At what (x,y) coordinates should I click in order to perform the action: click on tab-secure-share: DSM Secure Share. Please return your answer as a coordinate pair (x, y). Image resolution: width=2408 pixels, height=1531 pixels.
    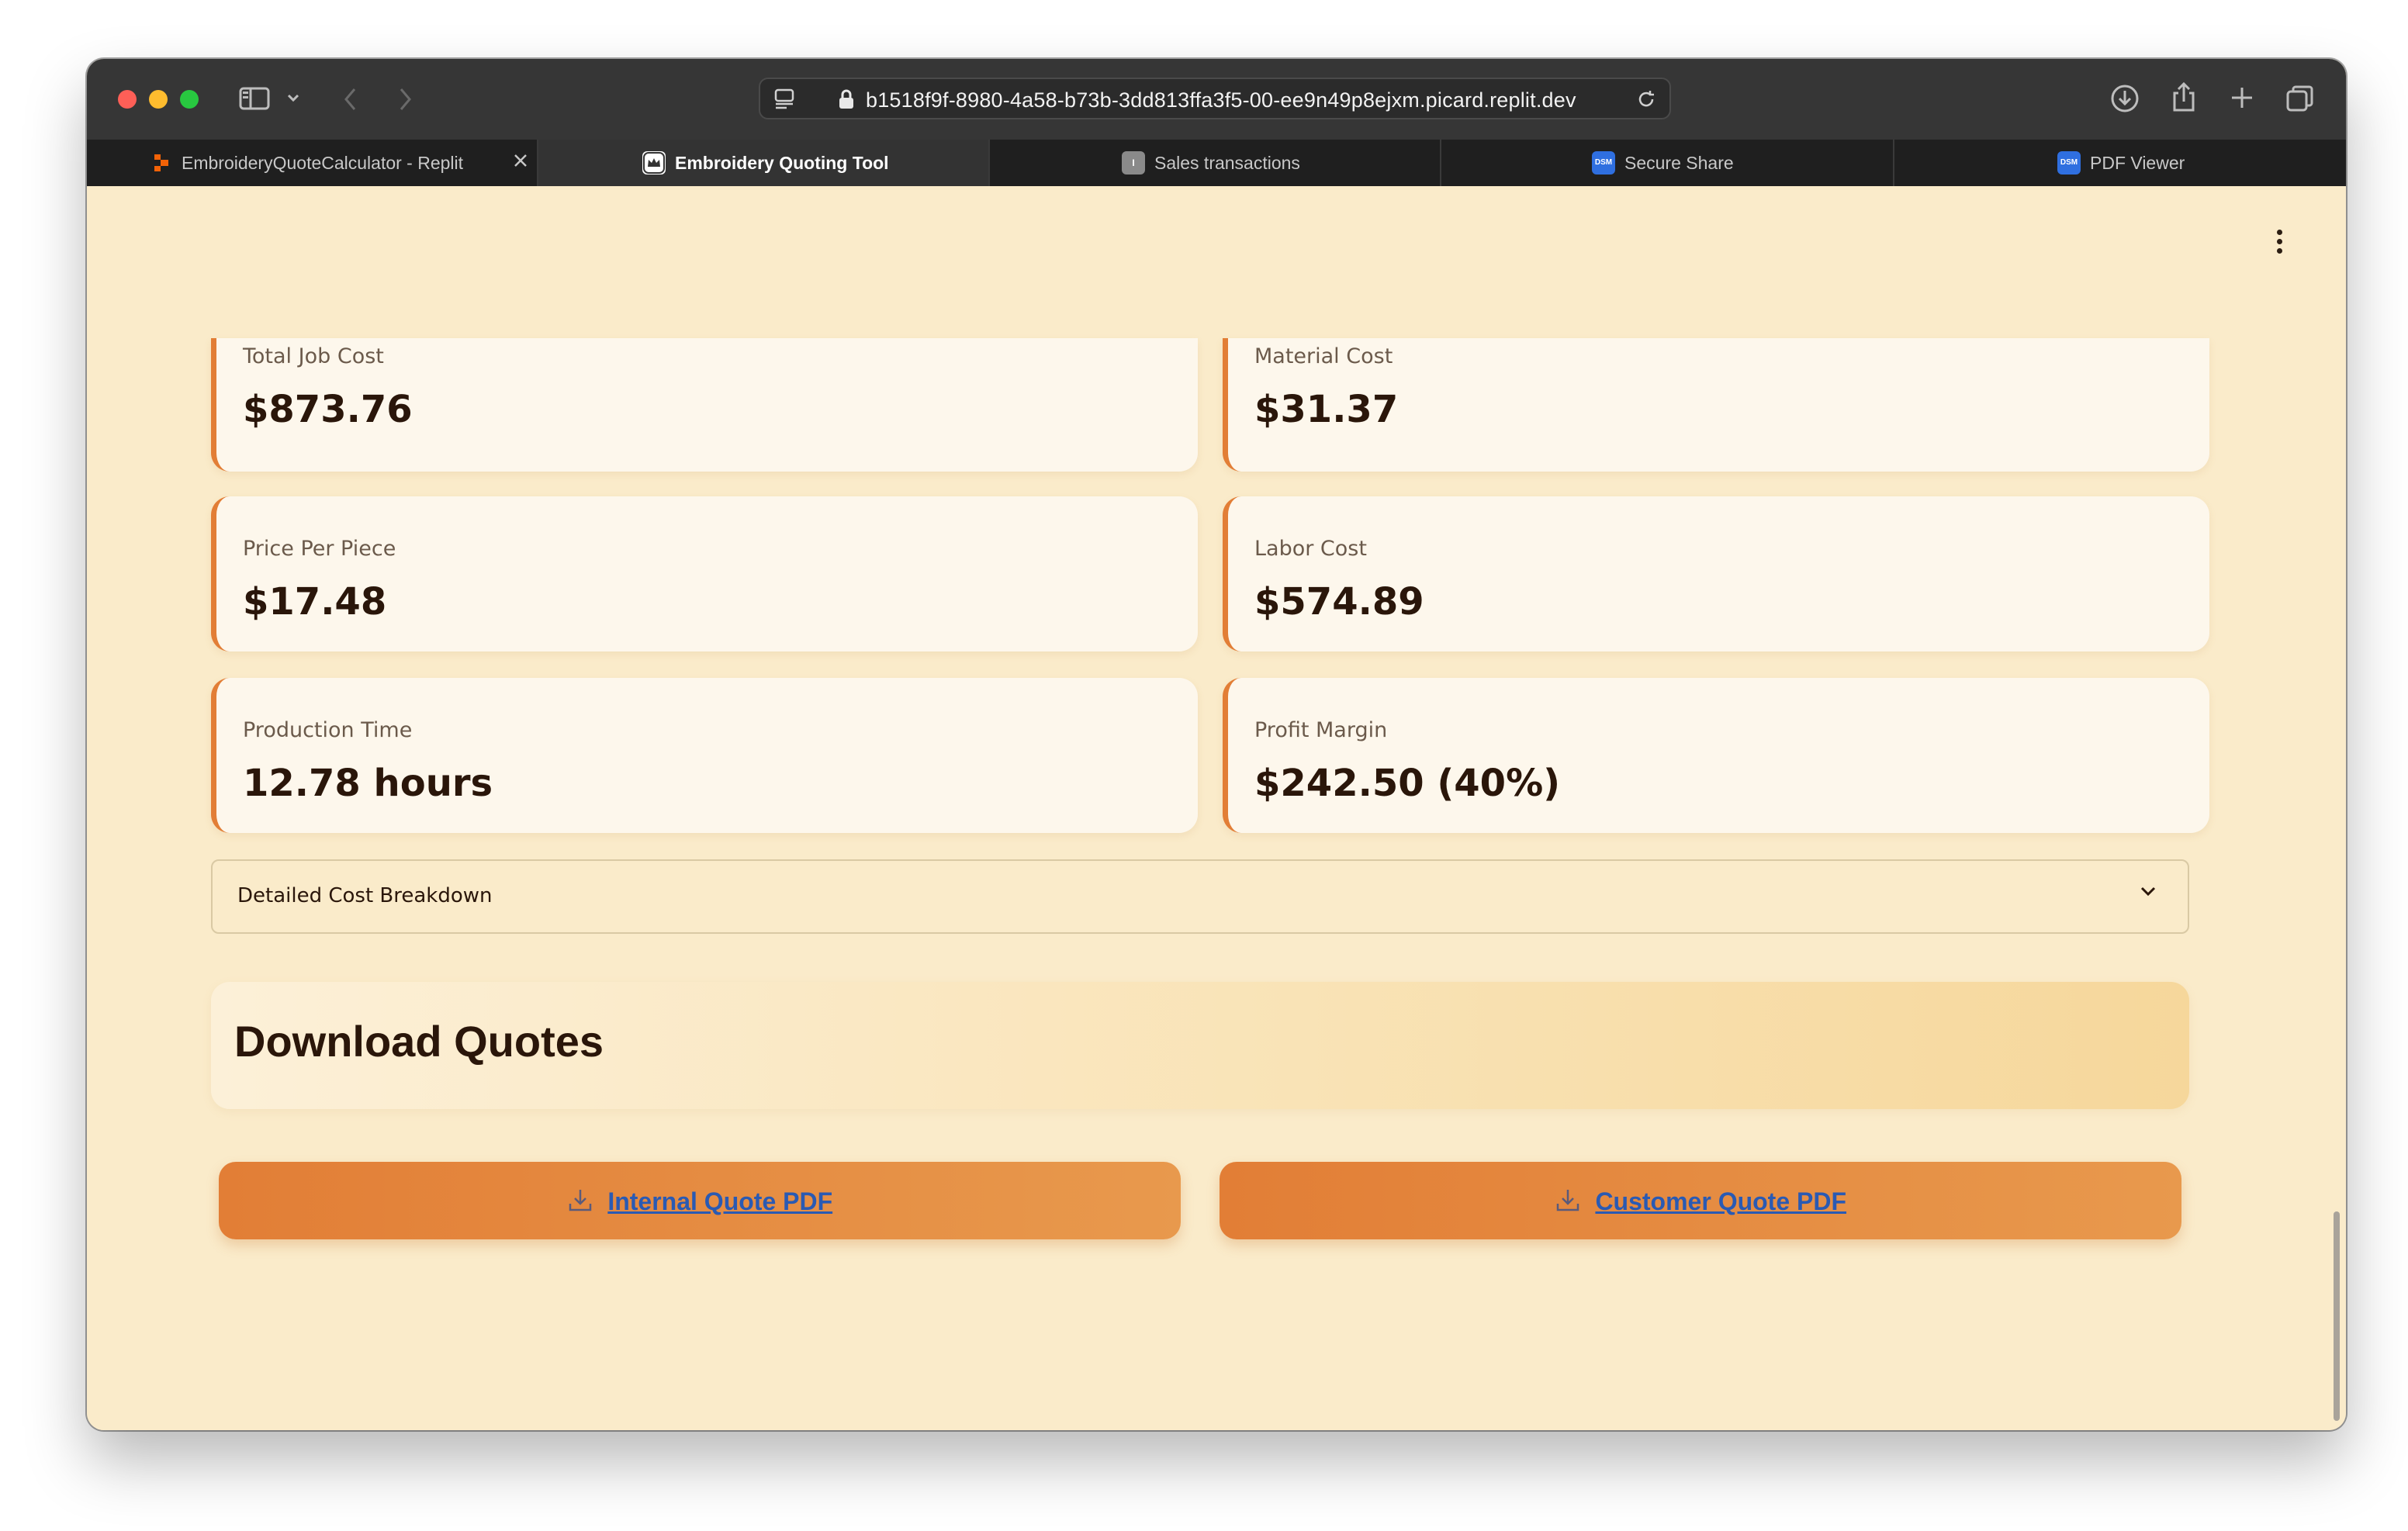
    Looking at the image, I should click on (1668, 163).